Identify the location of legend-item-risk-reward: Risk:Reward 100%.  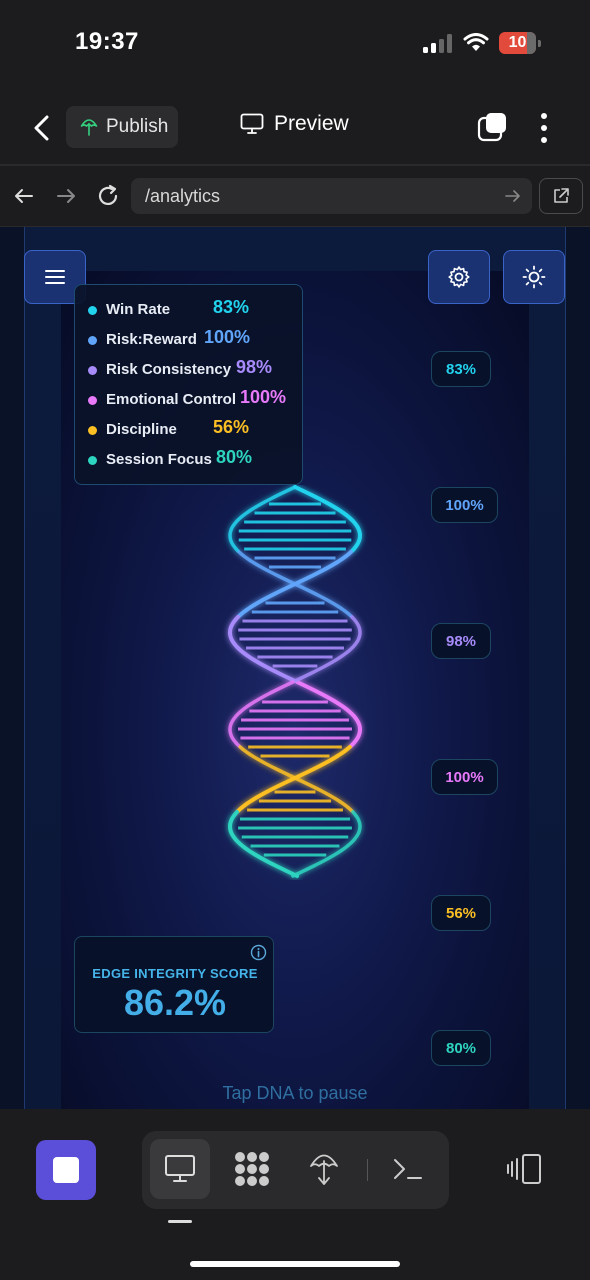
(188, 342).